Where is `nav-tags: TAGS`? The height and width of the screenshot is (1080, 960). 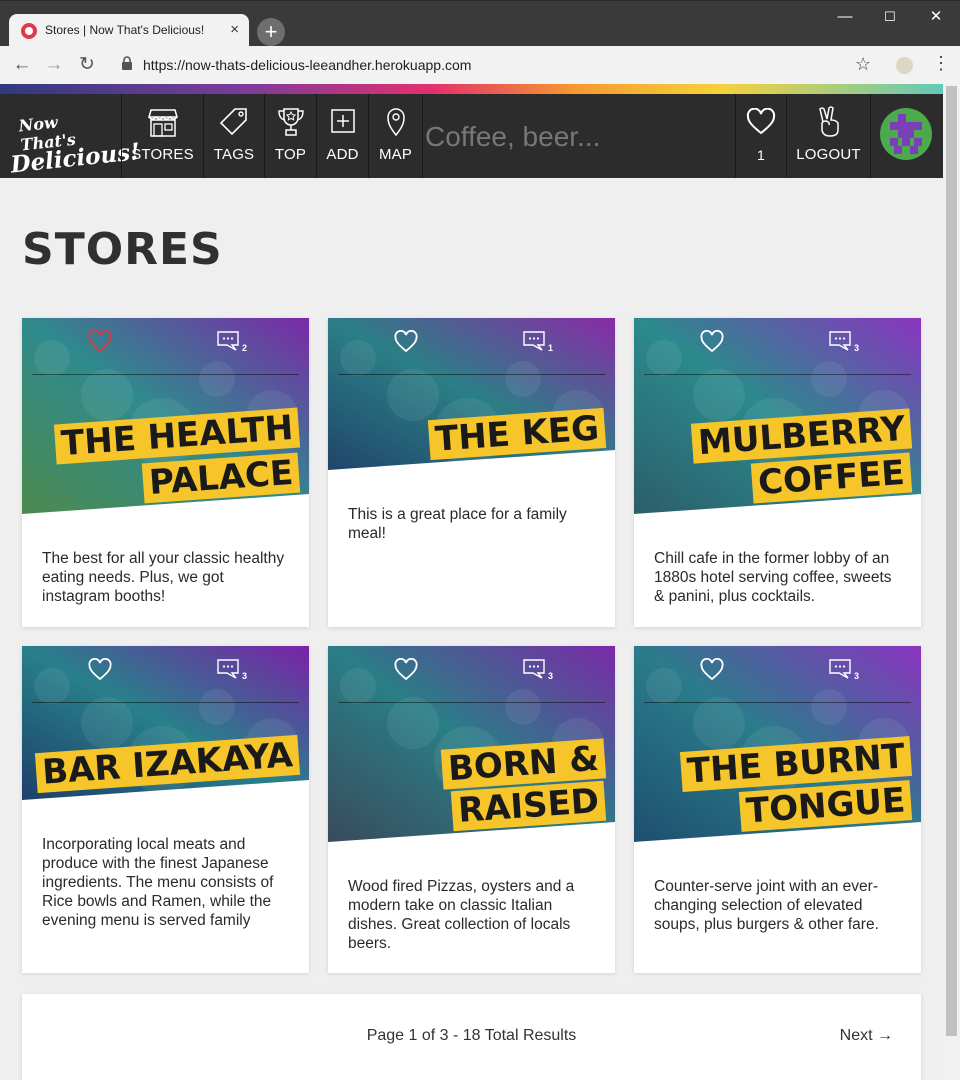
nav-tags: TAGS is located at coordinates (234, 136).